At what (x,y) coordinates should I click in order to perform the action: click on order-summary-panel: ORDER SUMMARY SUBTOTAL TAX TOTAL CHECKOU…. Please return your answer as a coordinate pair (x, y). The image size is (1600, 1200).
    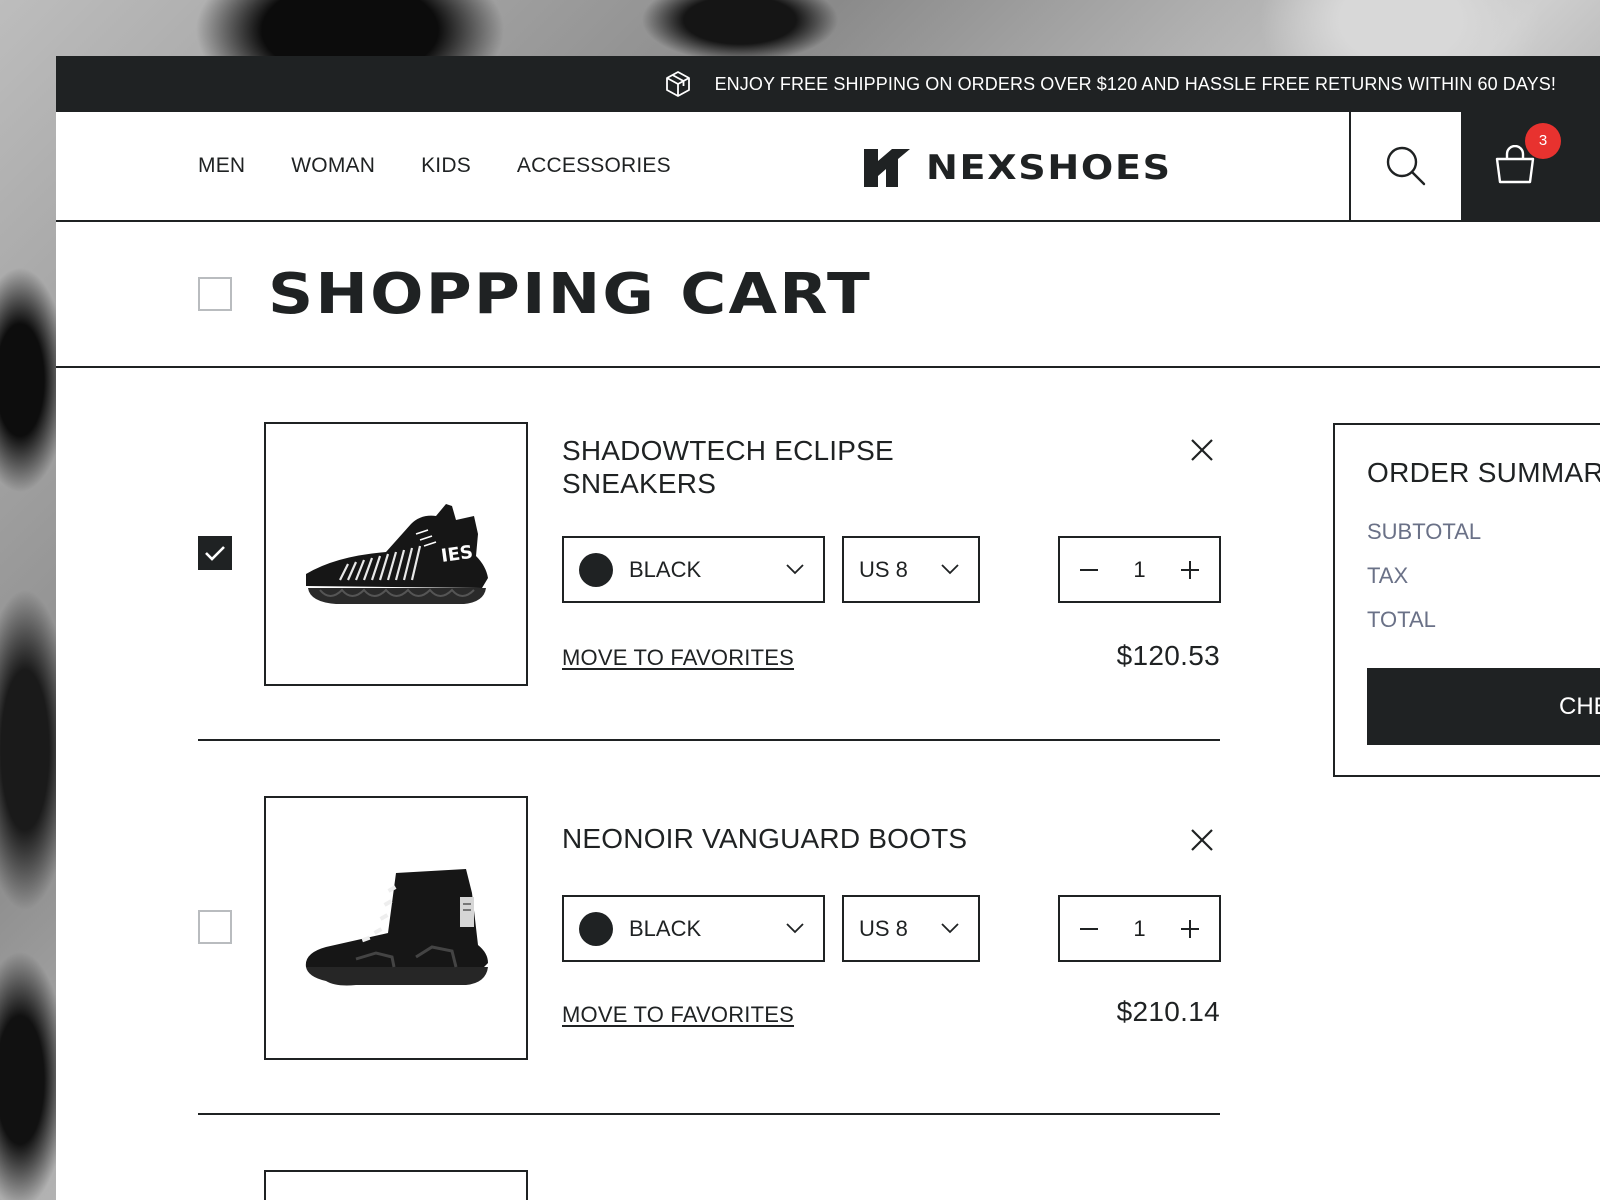
    Looking at the image, I should click on (1466, 600).